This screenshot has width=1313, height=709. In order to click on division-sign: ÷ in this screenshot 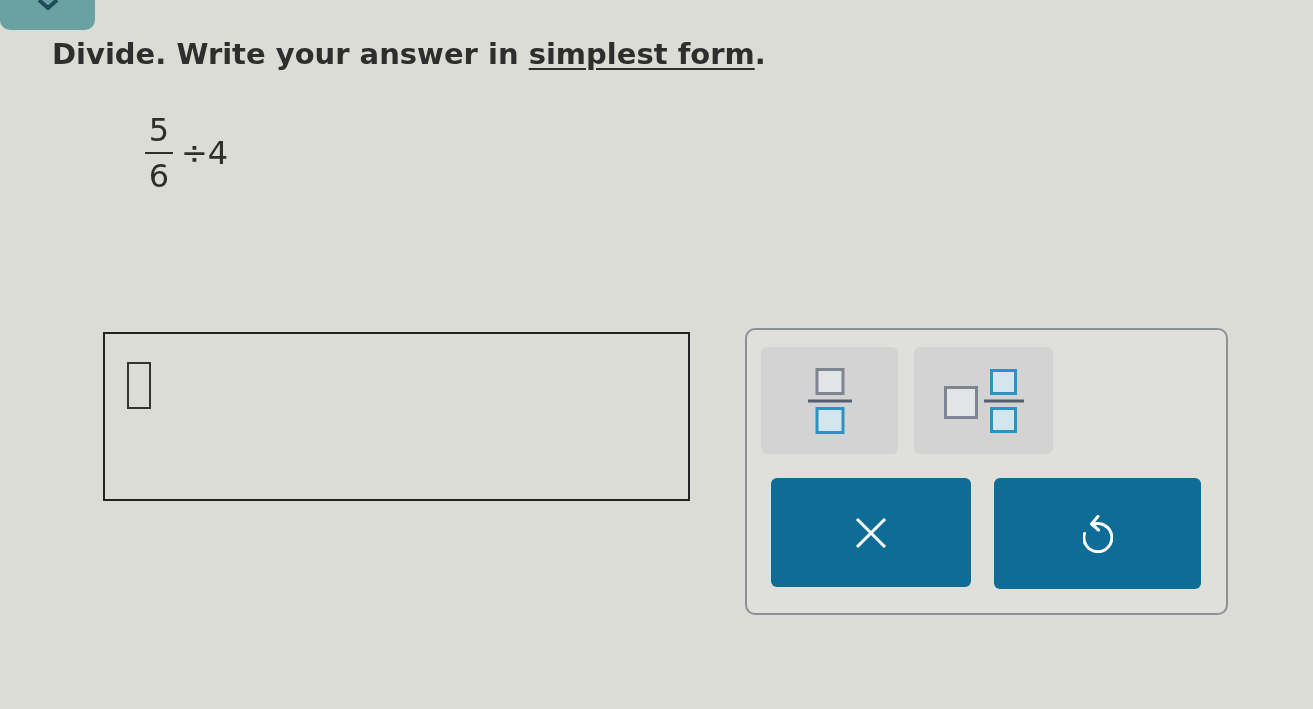, I will do `click(194, 153)`.